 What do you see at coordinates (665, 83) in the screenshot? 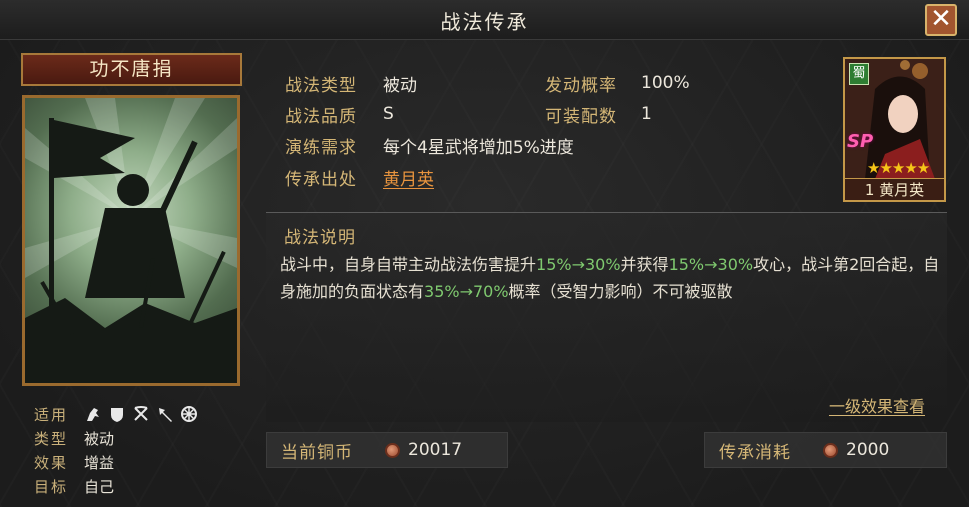
I see `probability-value: 100%` at bounding box center [665, 83].